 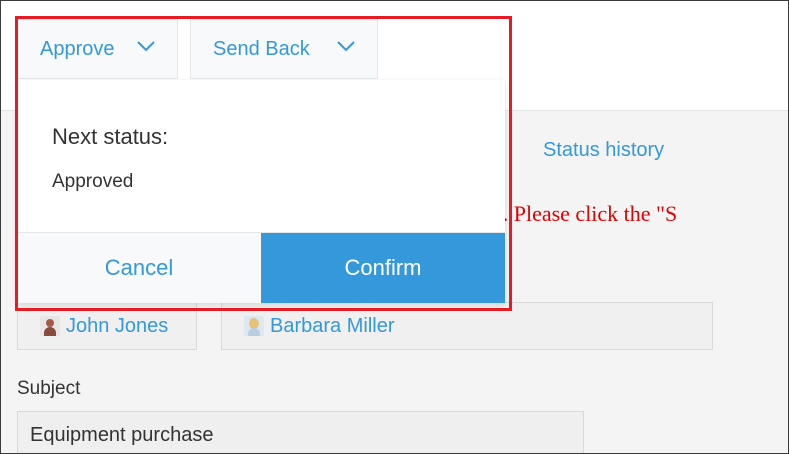 I want to click on next-status-label: Next status:, so click(x=110, y=136).